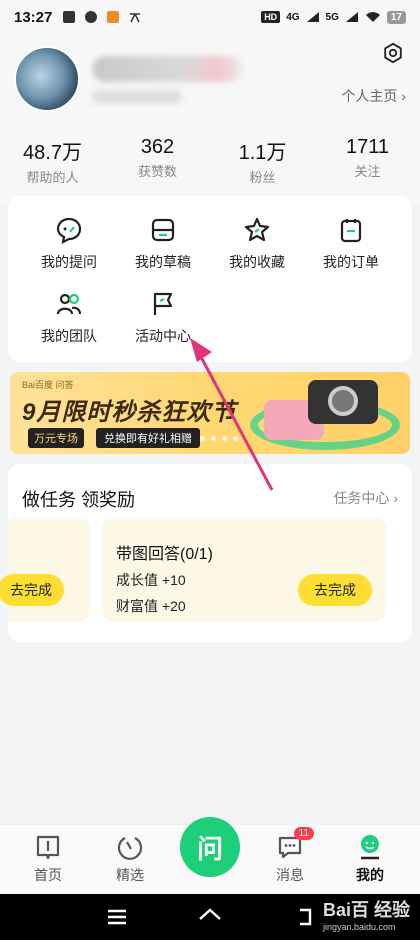 The width and height of the screenshot is (420, 940). What do you see at coordinates (163, 336) in the screenshot?
I see `menu-label: 活动中心` at bounding box center [163, 336].